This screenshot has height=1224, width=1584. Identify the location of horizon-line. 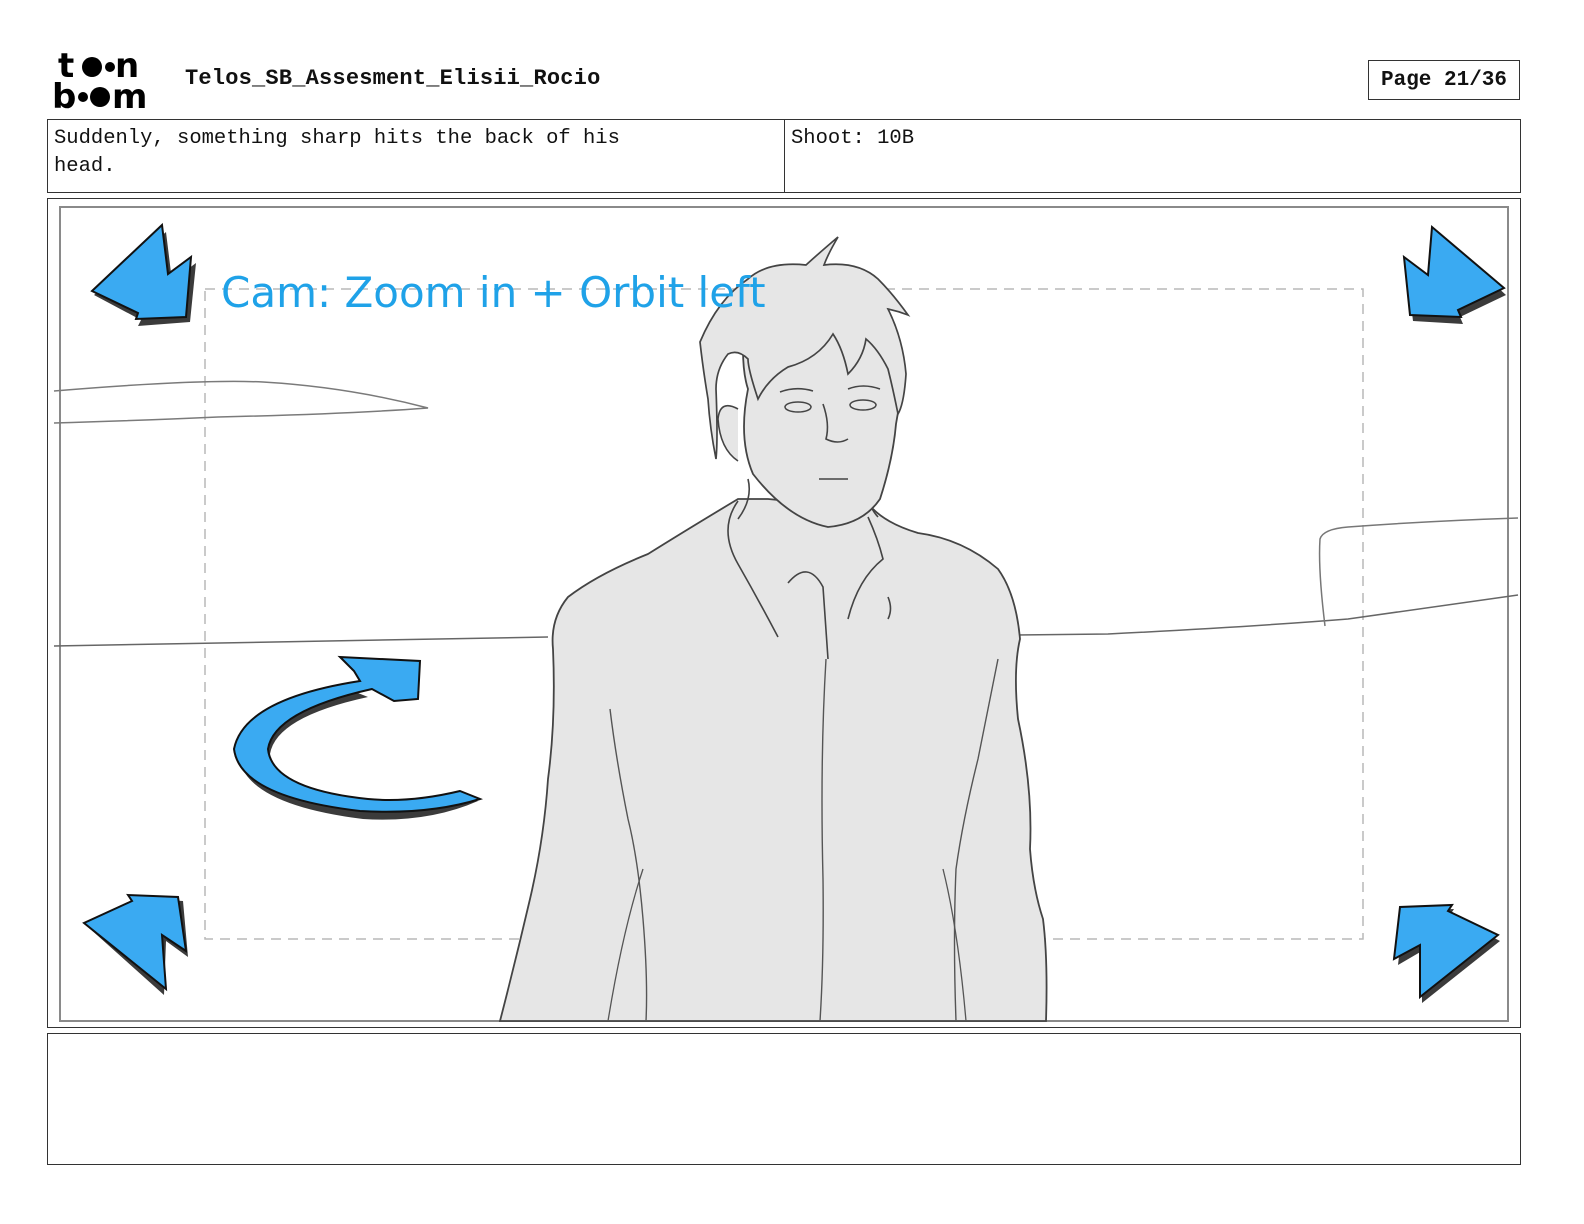
(301, 641).